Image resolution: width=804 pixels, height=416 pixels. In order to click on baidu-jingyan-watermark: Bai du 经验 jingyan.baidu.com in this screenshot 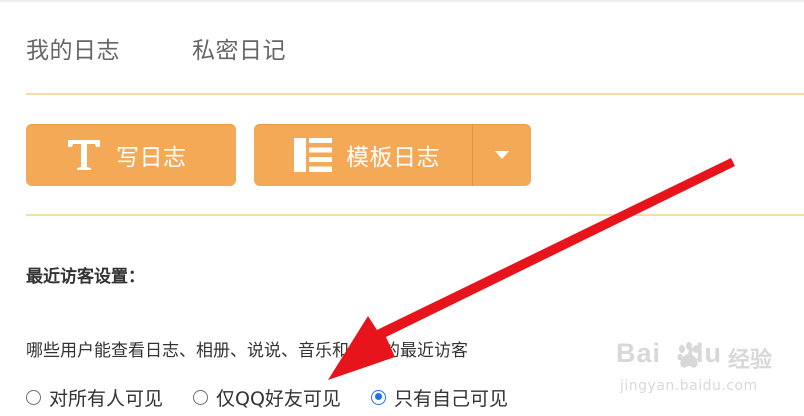, I will do `click(701, 370)`.